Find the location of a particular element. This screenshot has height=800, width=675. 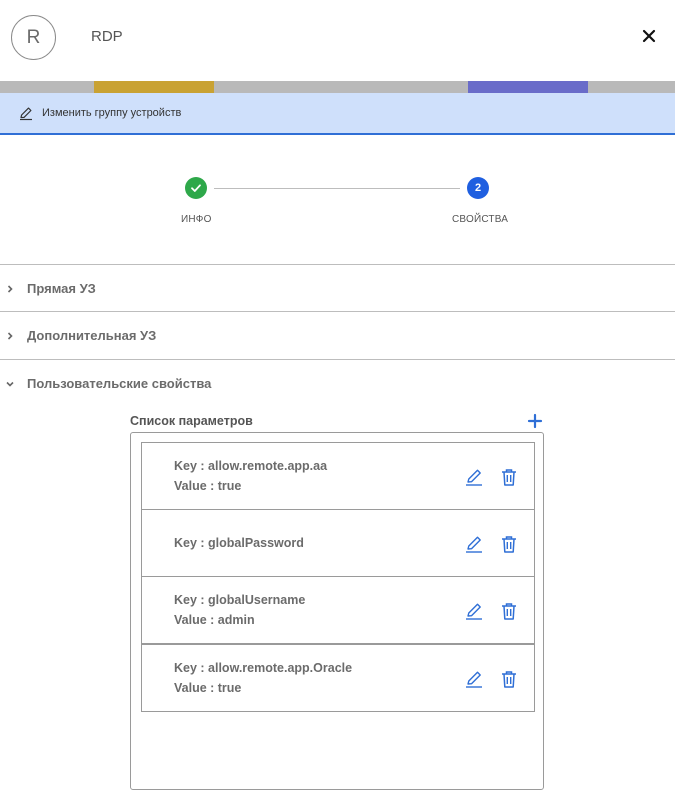

params-list-title: Список параметров is located at coordinates (191, 421).